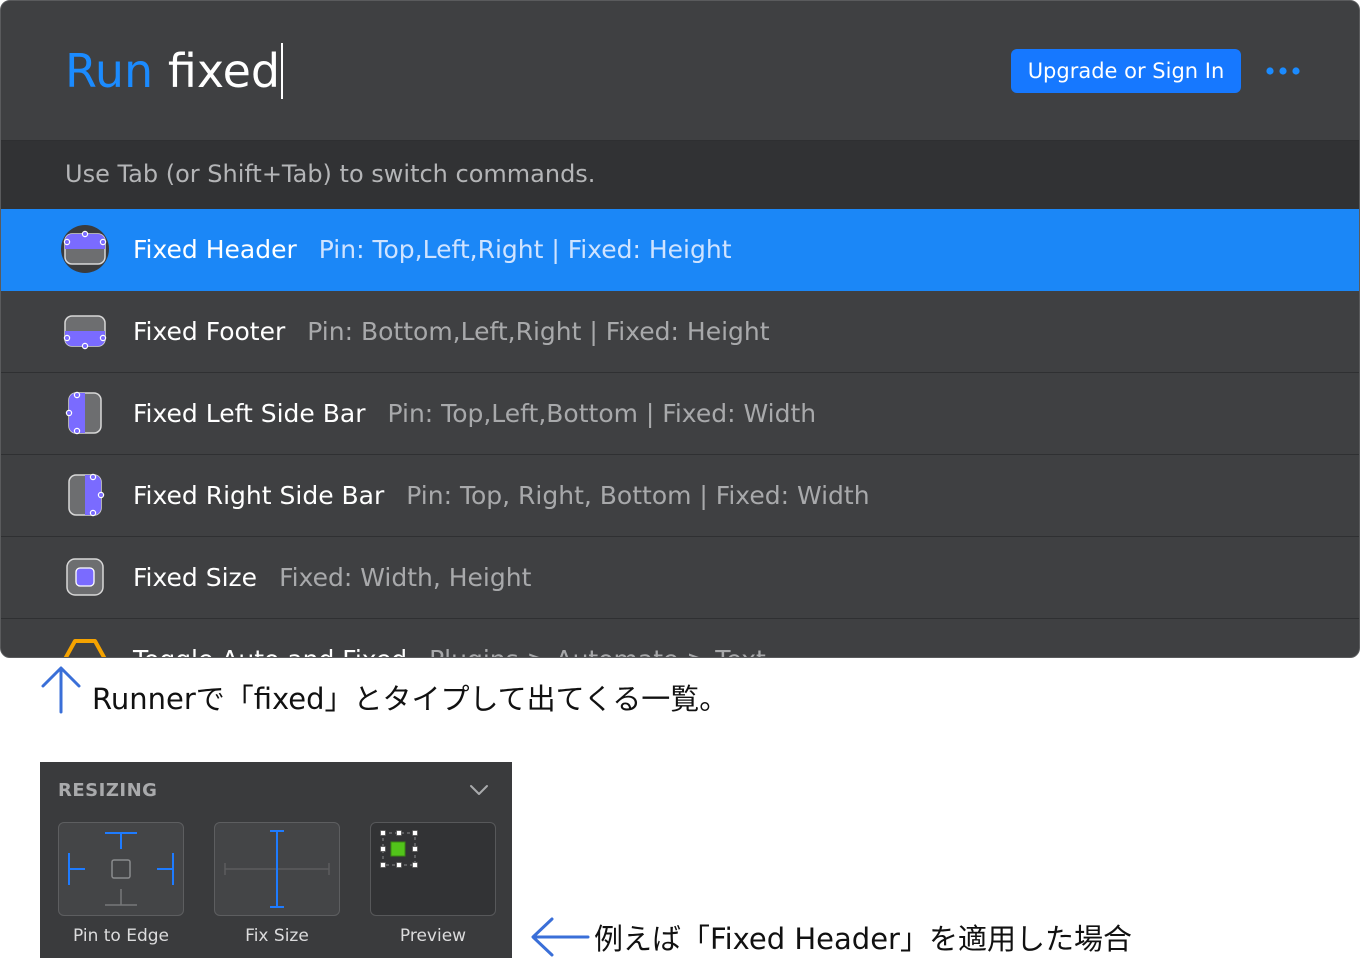  What do you see at coordinates (85, 577) in the screenshot?
I see `fixed-size-icon` at bounding box center [85, 577].